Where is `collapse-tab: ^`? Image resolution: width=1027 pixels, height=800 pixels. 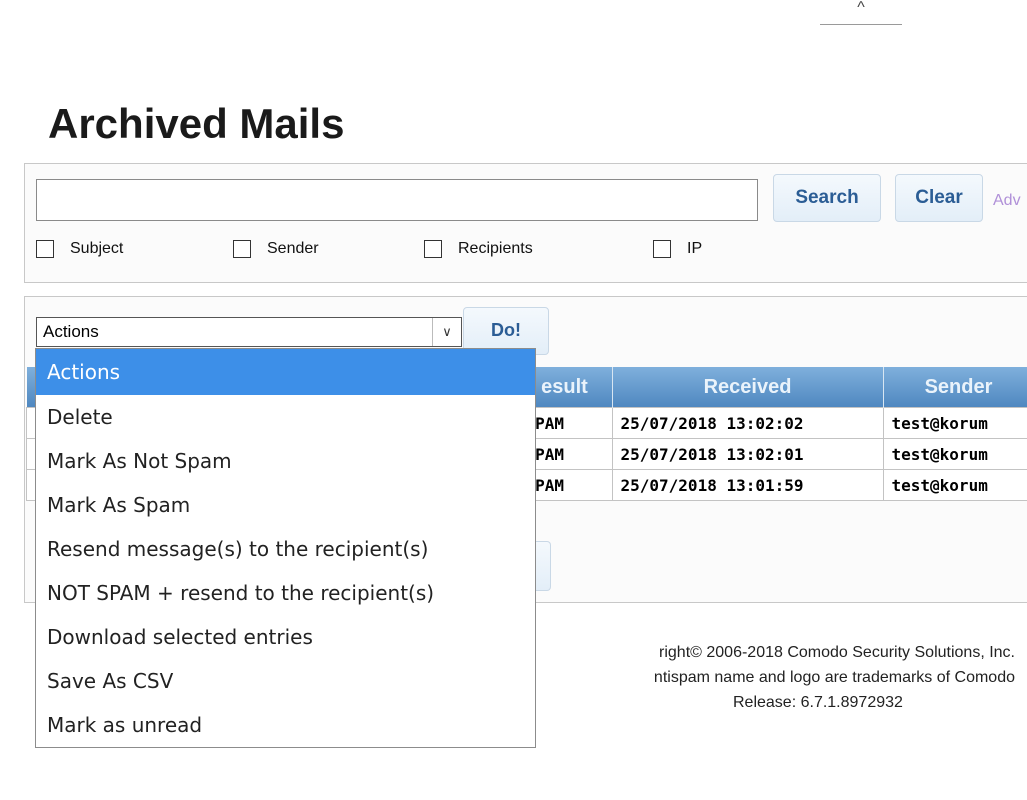
collapse-tab: ^ is located at coordinates (861, 12).